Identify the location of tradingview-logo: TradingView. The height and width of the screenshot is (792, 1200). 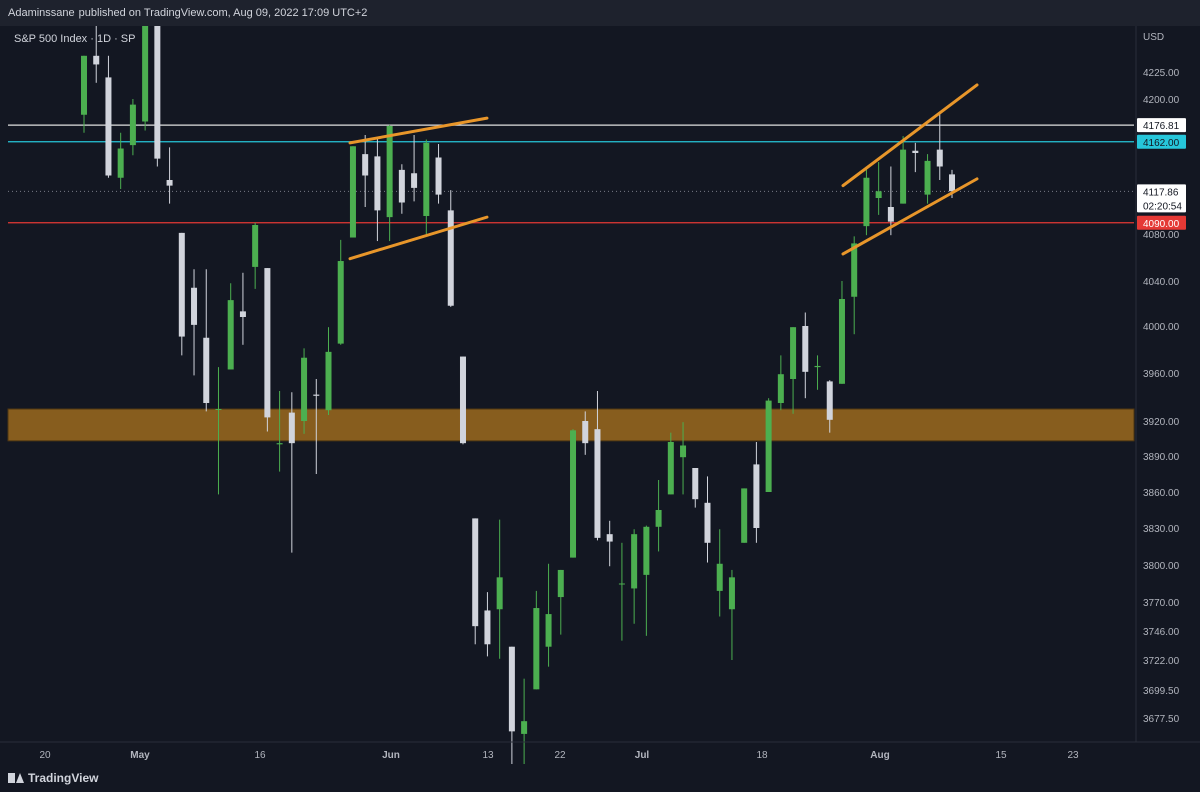
(53, 778).